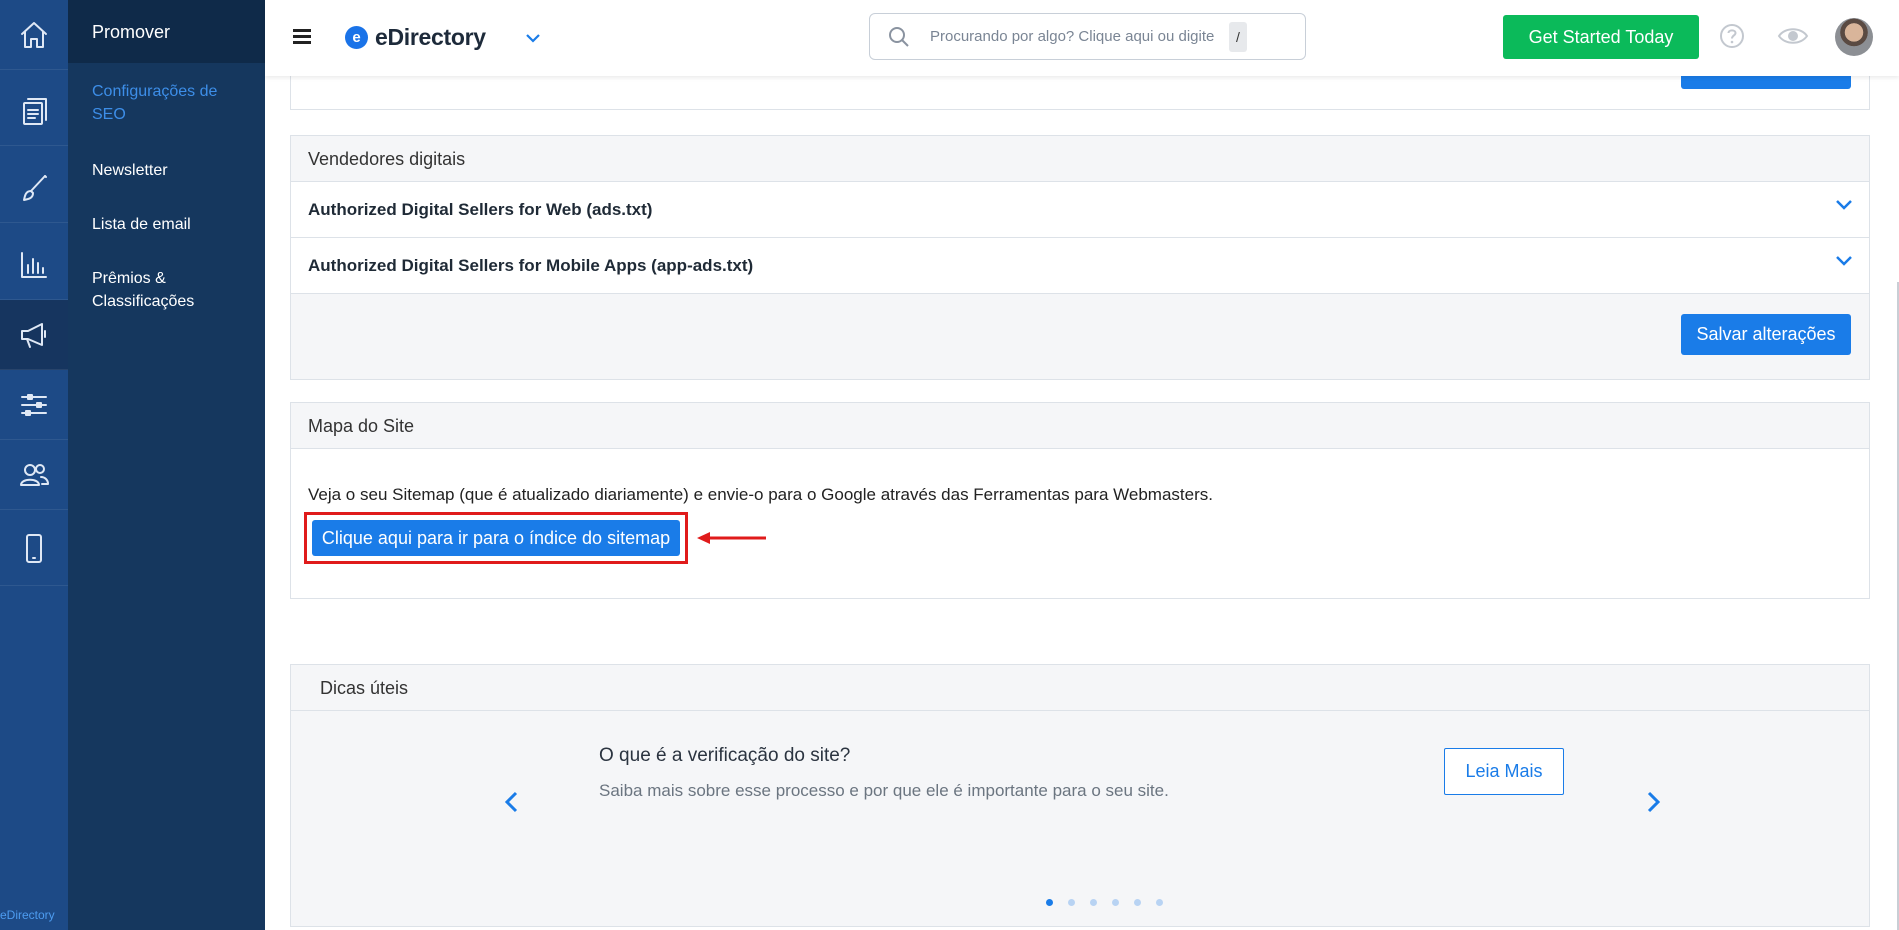 This screenshot has height=930, width=1899. Describe the element at coordinates (356, 37) in the screenshot. I see `logo-mark: e` at that location.